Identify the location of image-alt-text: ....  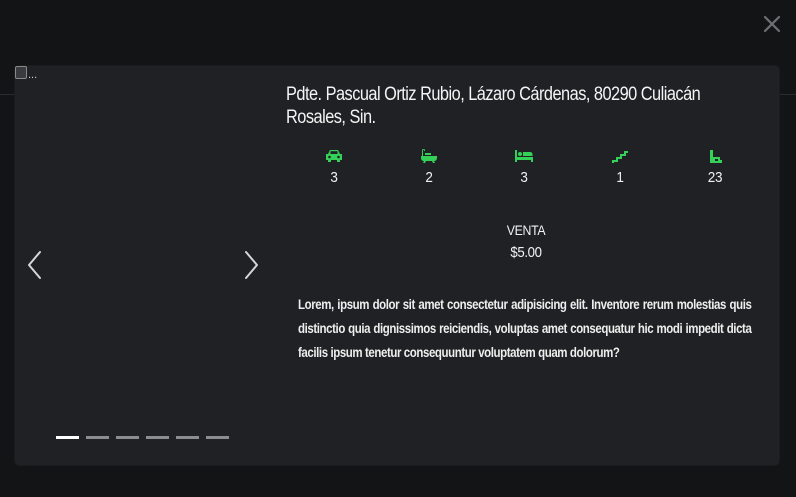
(33, 75).